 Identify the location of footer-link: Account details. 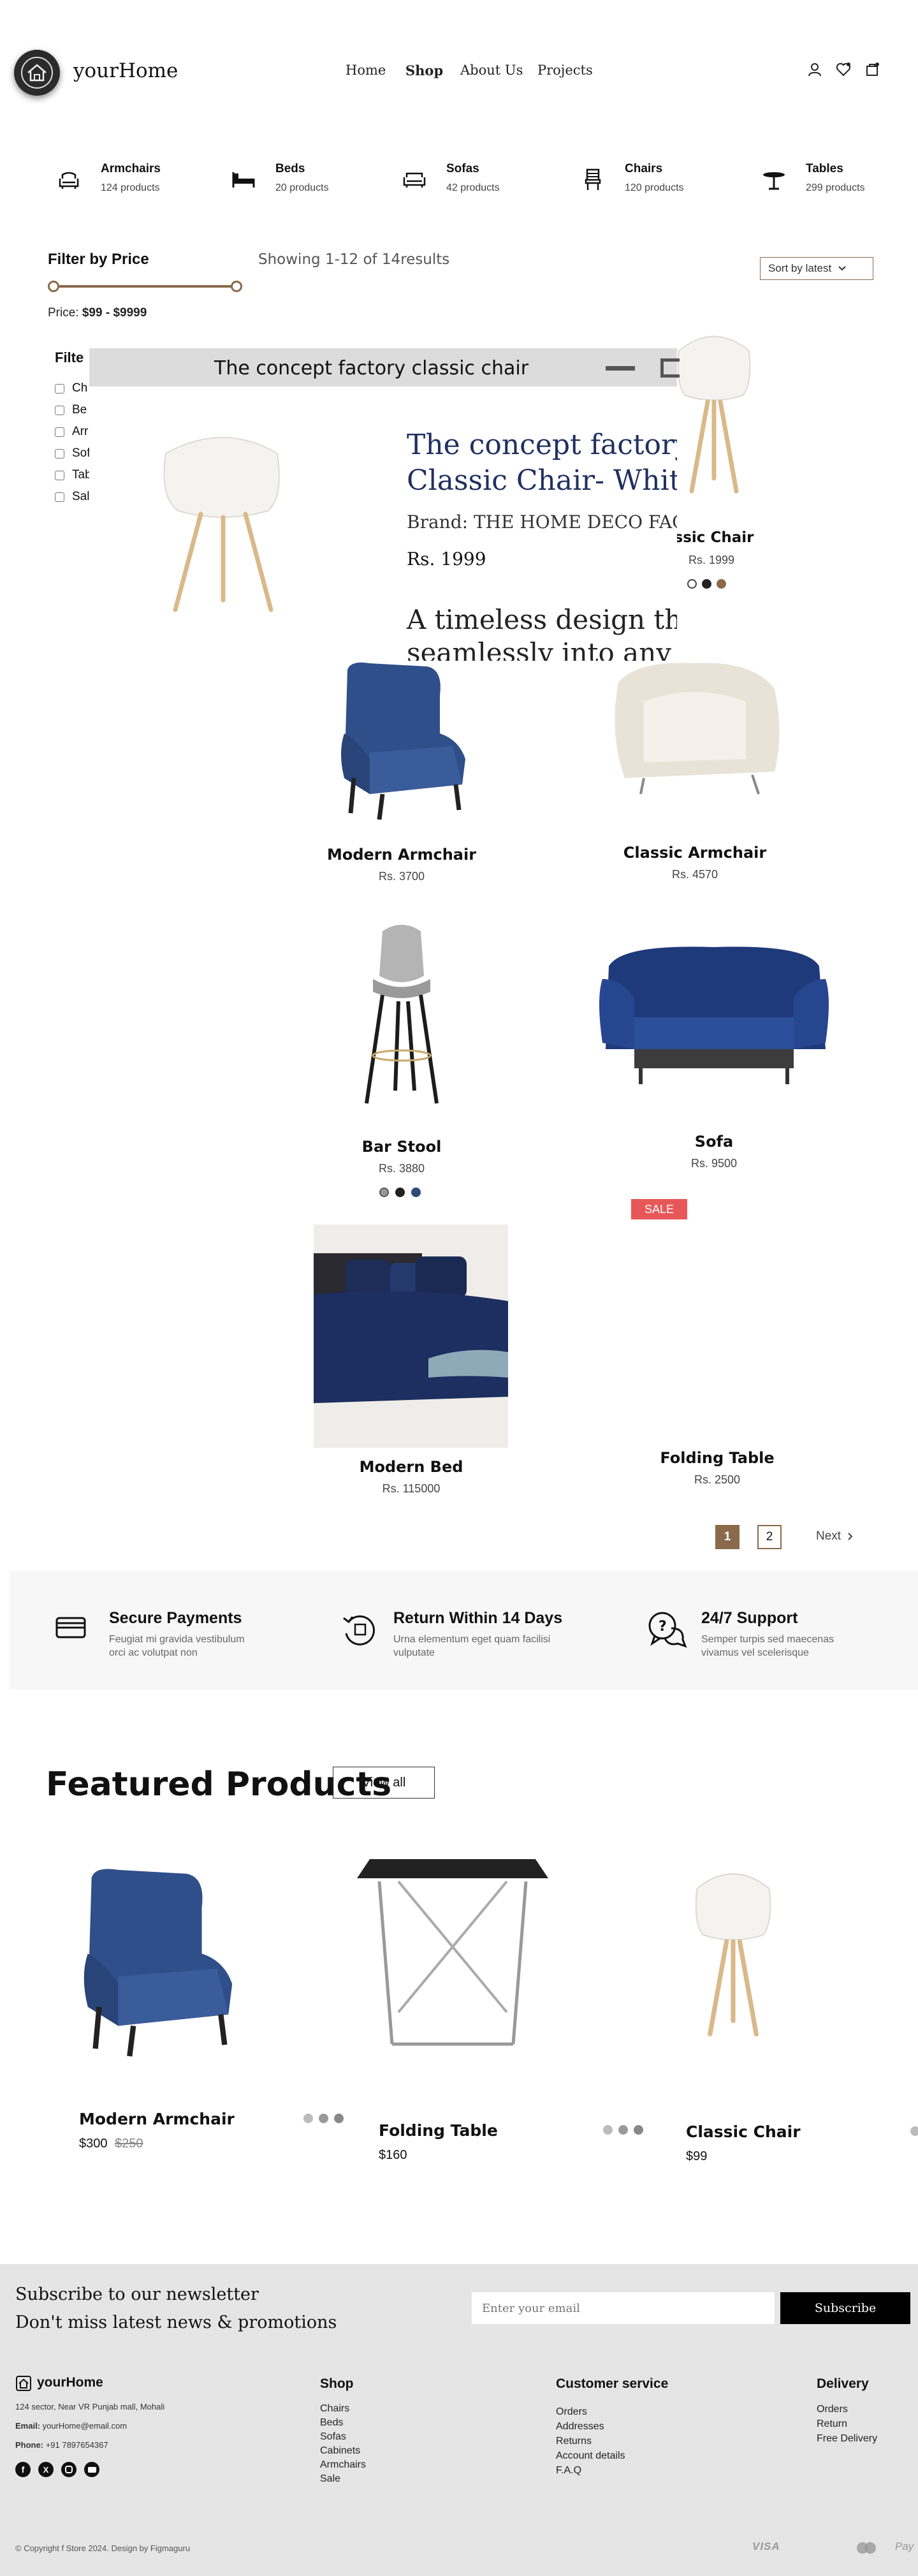
(590, 2455).